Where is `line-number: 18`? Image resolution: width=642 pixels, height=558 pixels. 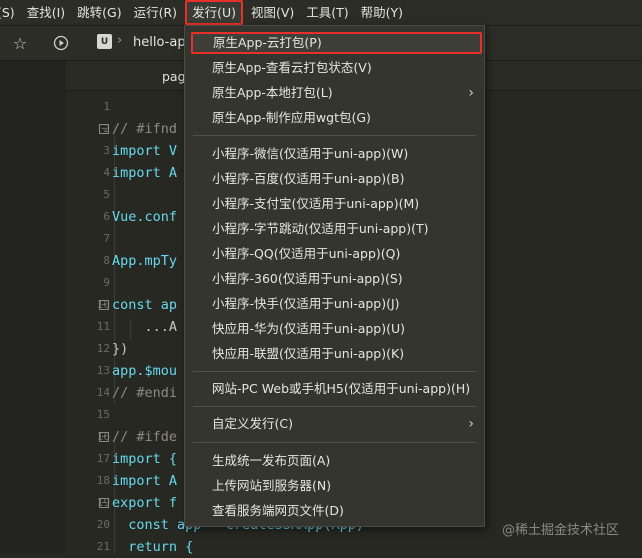
line-number: 18 is located at coordinates (103, 480).